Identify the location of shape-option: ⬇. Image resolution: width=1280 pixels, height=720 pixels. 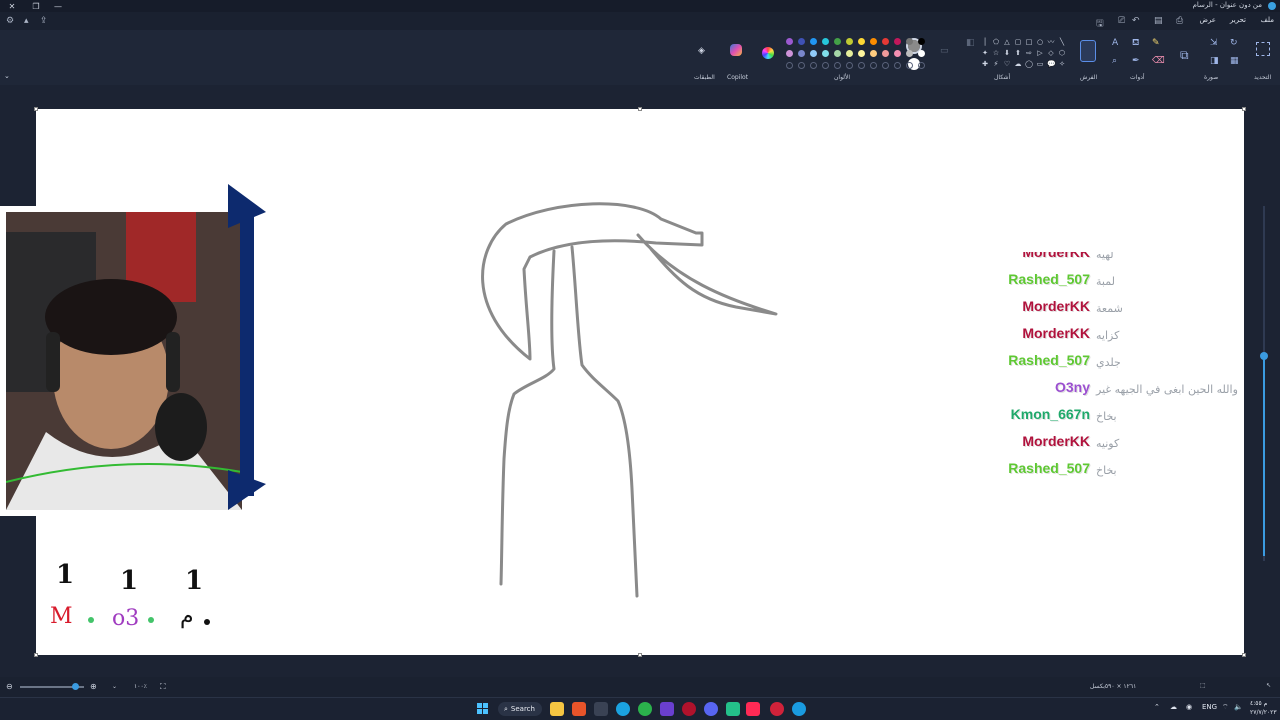
(1007, 53).